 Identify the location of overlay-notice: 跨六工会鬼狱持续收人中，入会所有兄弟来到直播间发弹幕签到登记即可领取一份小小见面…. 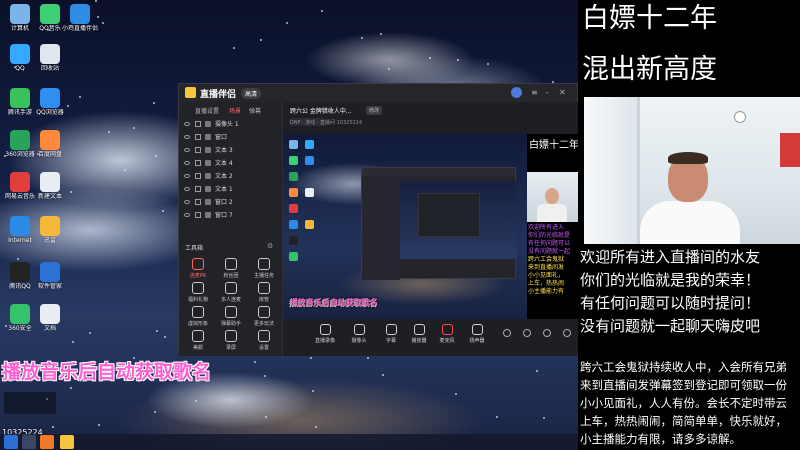
(683, 403).